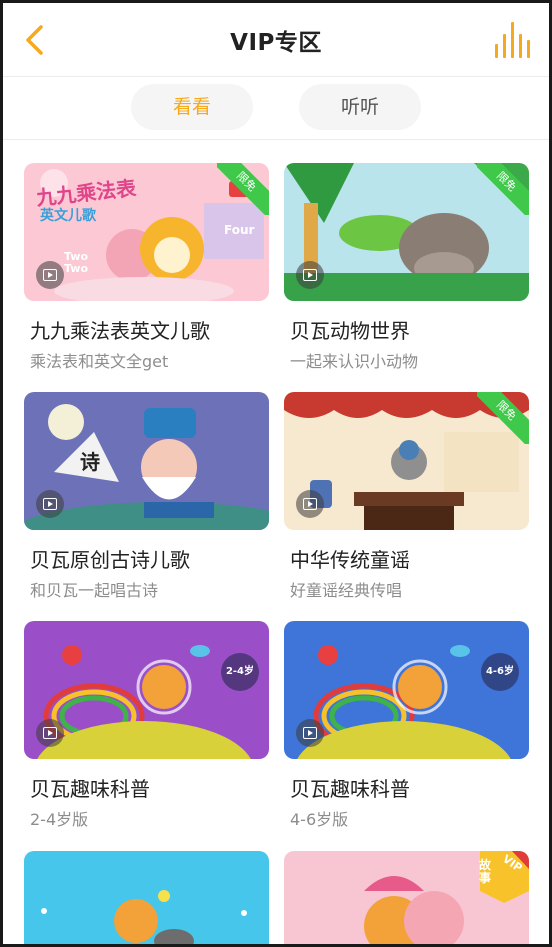 The width and height of the screenshot is (552, 947). I want to click on video-thumbnail: 故事 VIP, so click(406, 897).